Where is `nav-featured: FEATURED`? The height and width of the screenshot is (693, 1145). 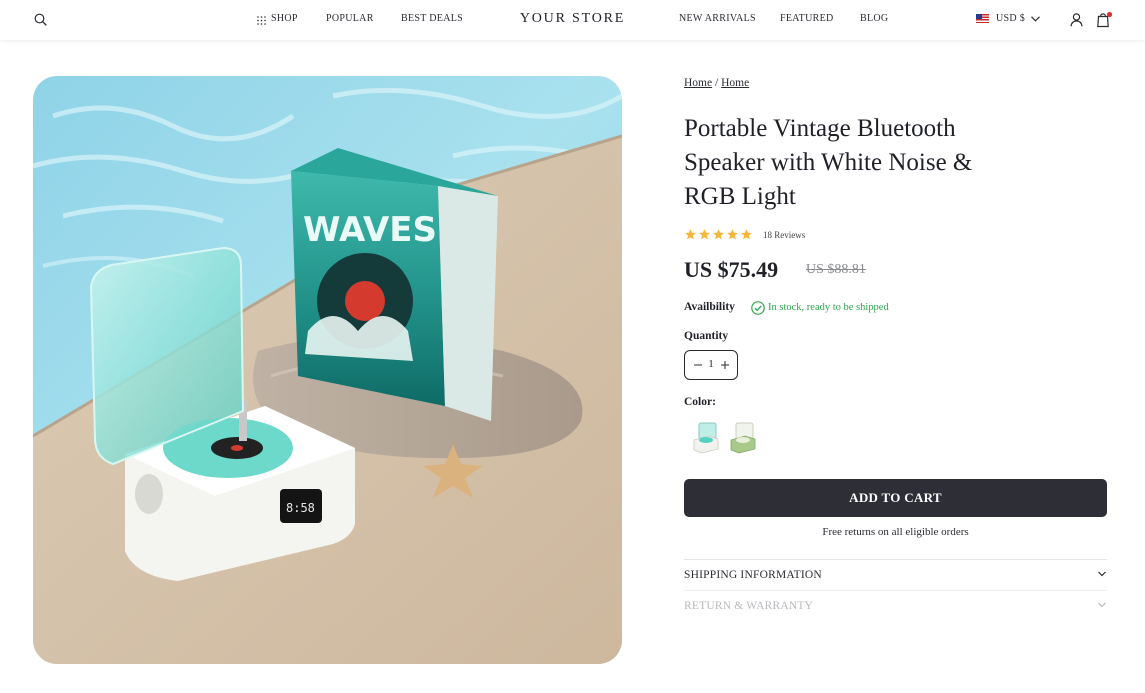 nav-featured: FEATURED is located at coordinates (807, 18).